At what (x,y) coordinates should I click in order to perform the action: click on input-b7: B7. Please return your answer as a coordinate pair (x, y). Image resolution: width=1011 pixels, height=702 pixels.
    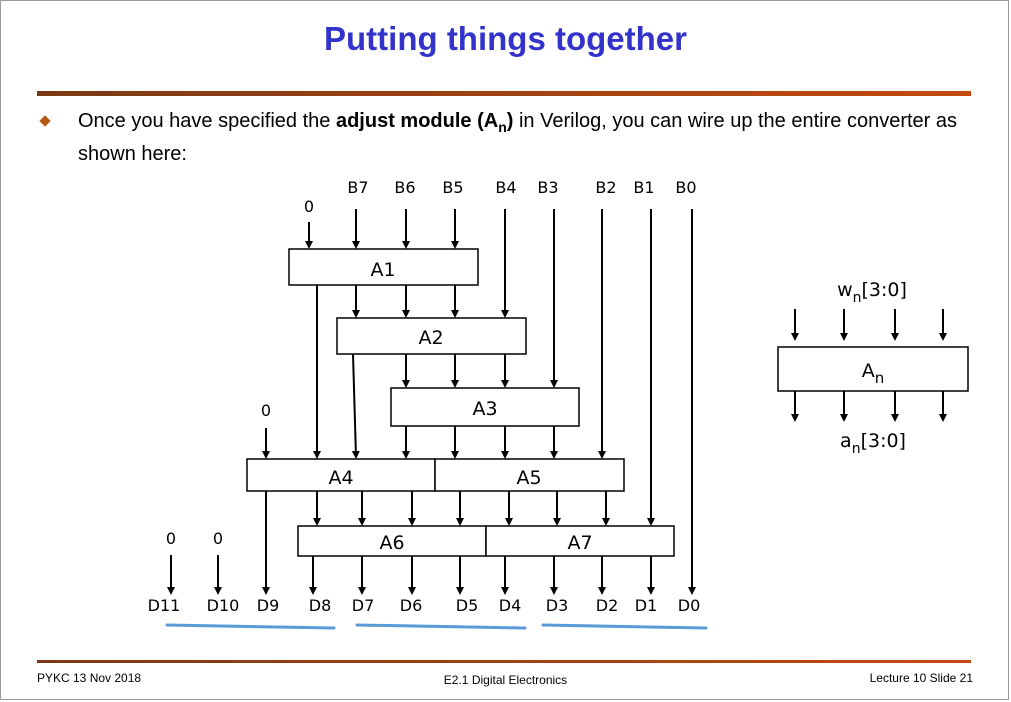
    Looking at the image, I should click on (357, 187).